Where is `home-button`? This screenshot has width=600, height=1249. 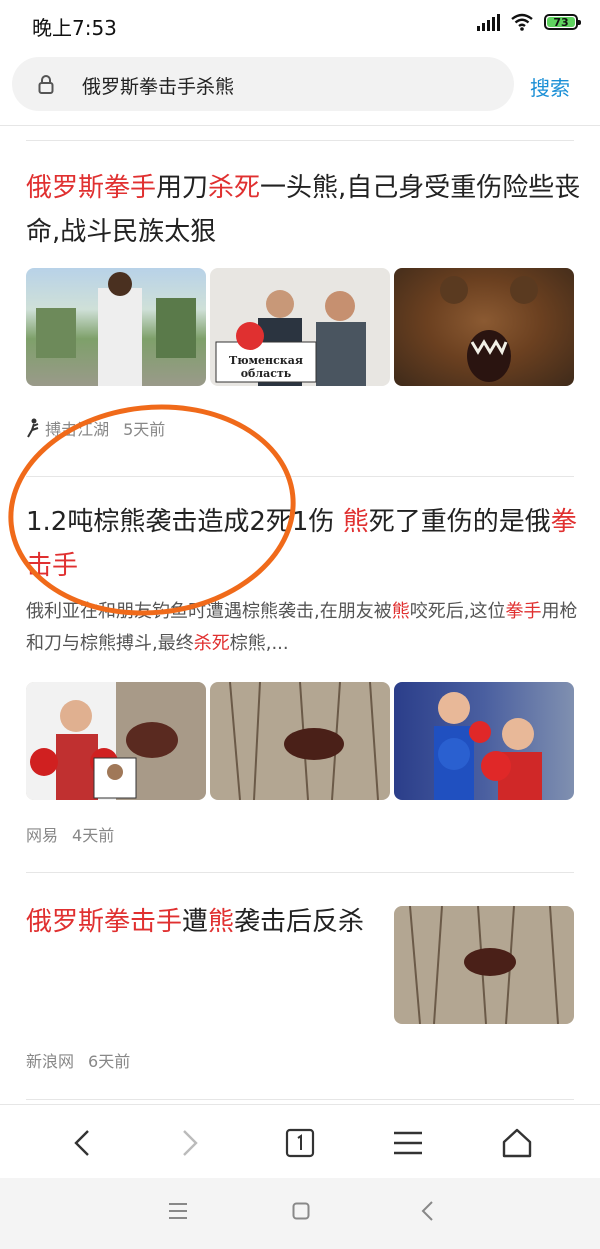 home-button is located at coordinates (517, 1143).